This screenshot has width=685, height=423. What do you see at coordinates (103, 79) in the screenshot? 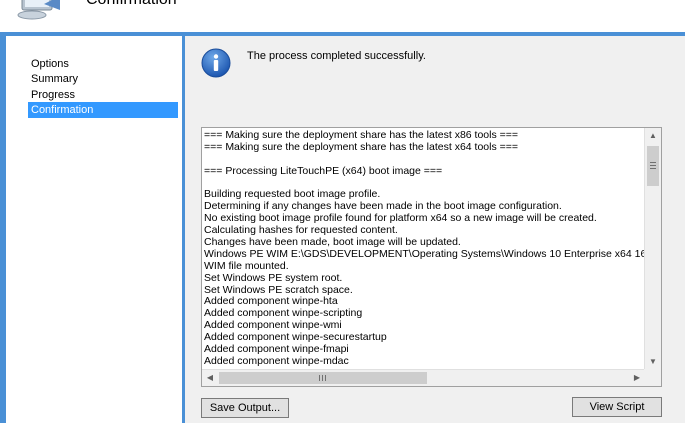
I see `nav-item-summary: Summary` at bounding box center [103, 79].